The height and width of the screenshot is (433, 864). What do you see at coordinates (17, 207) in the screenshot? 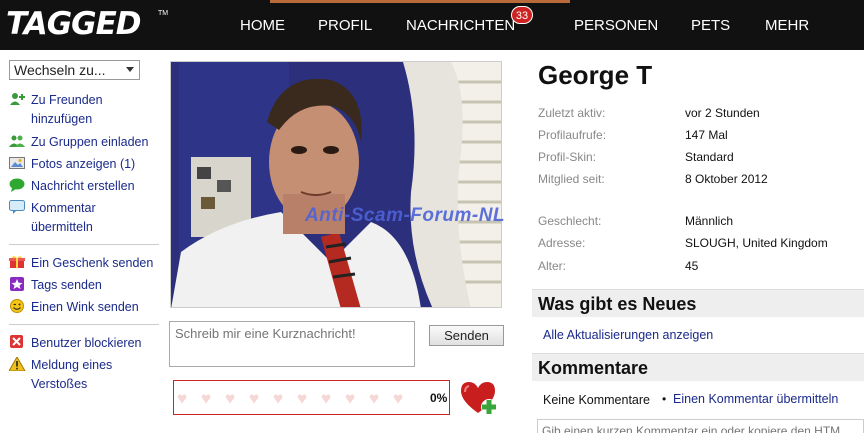
I see `comment-icon` at bounding box center [17, 207].